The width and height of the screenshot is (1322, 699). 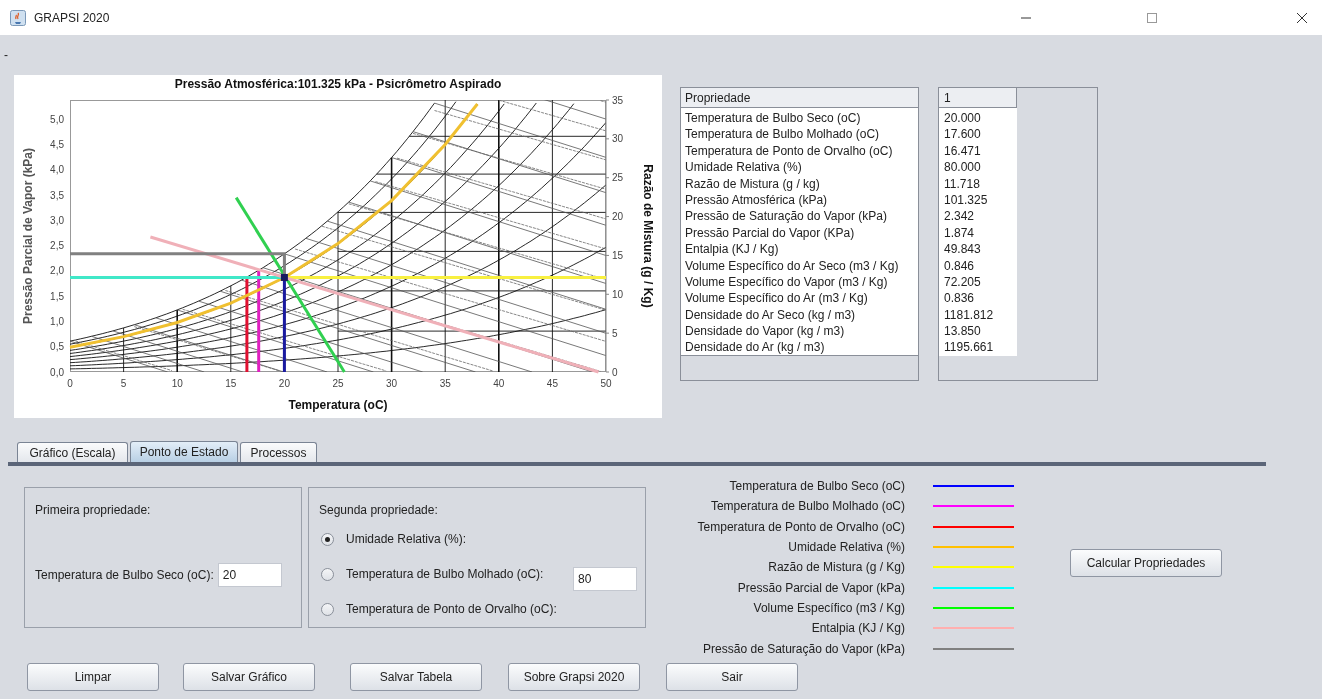 What do you see at coordinates (969, 347) in the screenshot?
I see `table-cell-text: 1195.661` at bounding box center [969, 347].